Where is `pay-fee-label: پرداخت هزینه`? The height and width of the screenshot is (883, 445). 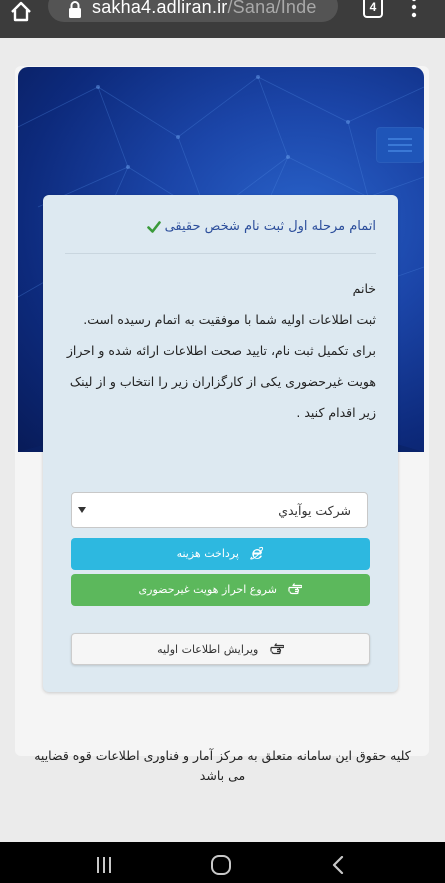
pay-fee-label: پرداخت هزینه is located at coordinates (207, 553).